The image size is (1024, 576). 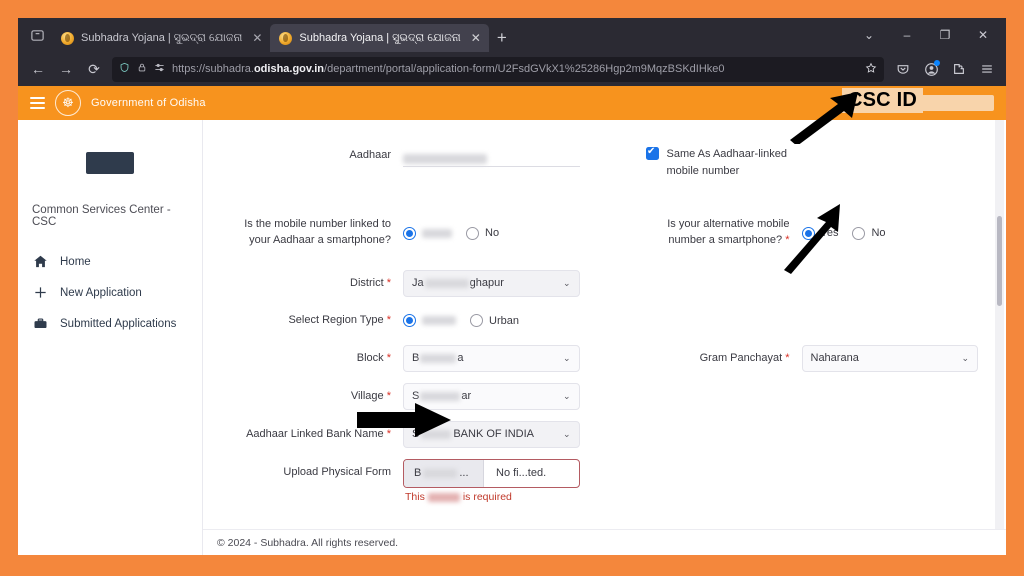 What do you see at coordinates (289, 69) in the screenshot?
I see `url-domain: odisha.gov.in` at bounding box center [289, 69].